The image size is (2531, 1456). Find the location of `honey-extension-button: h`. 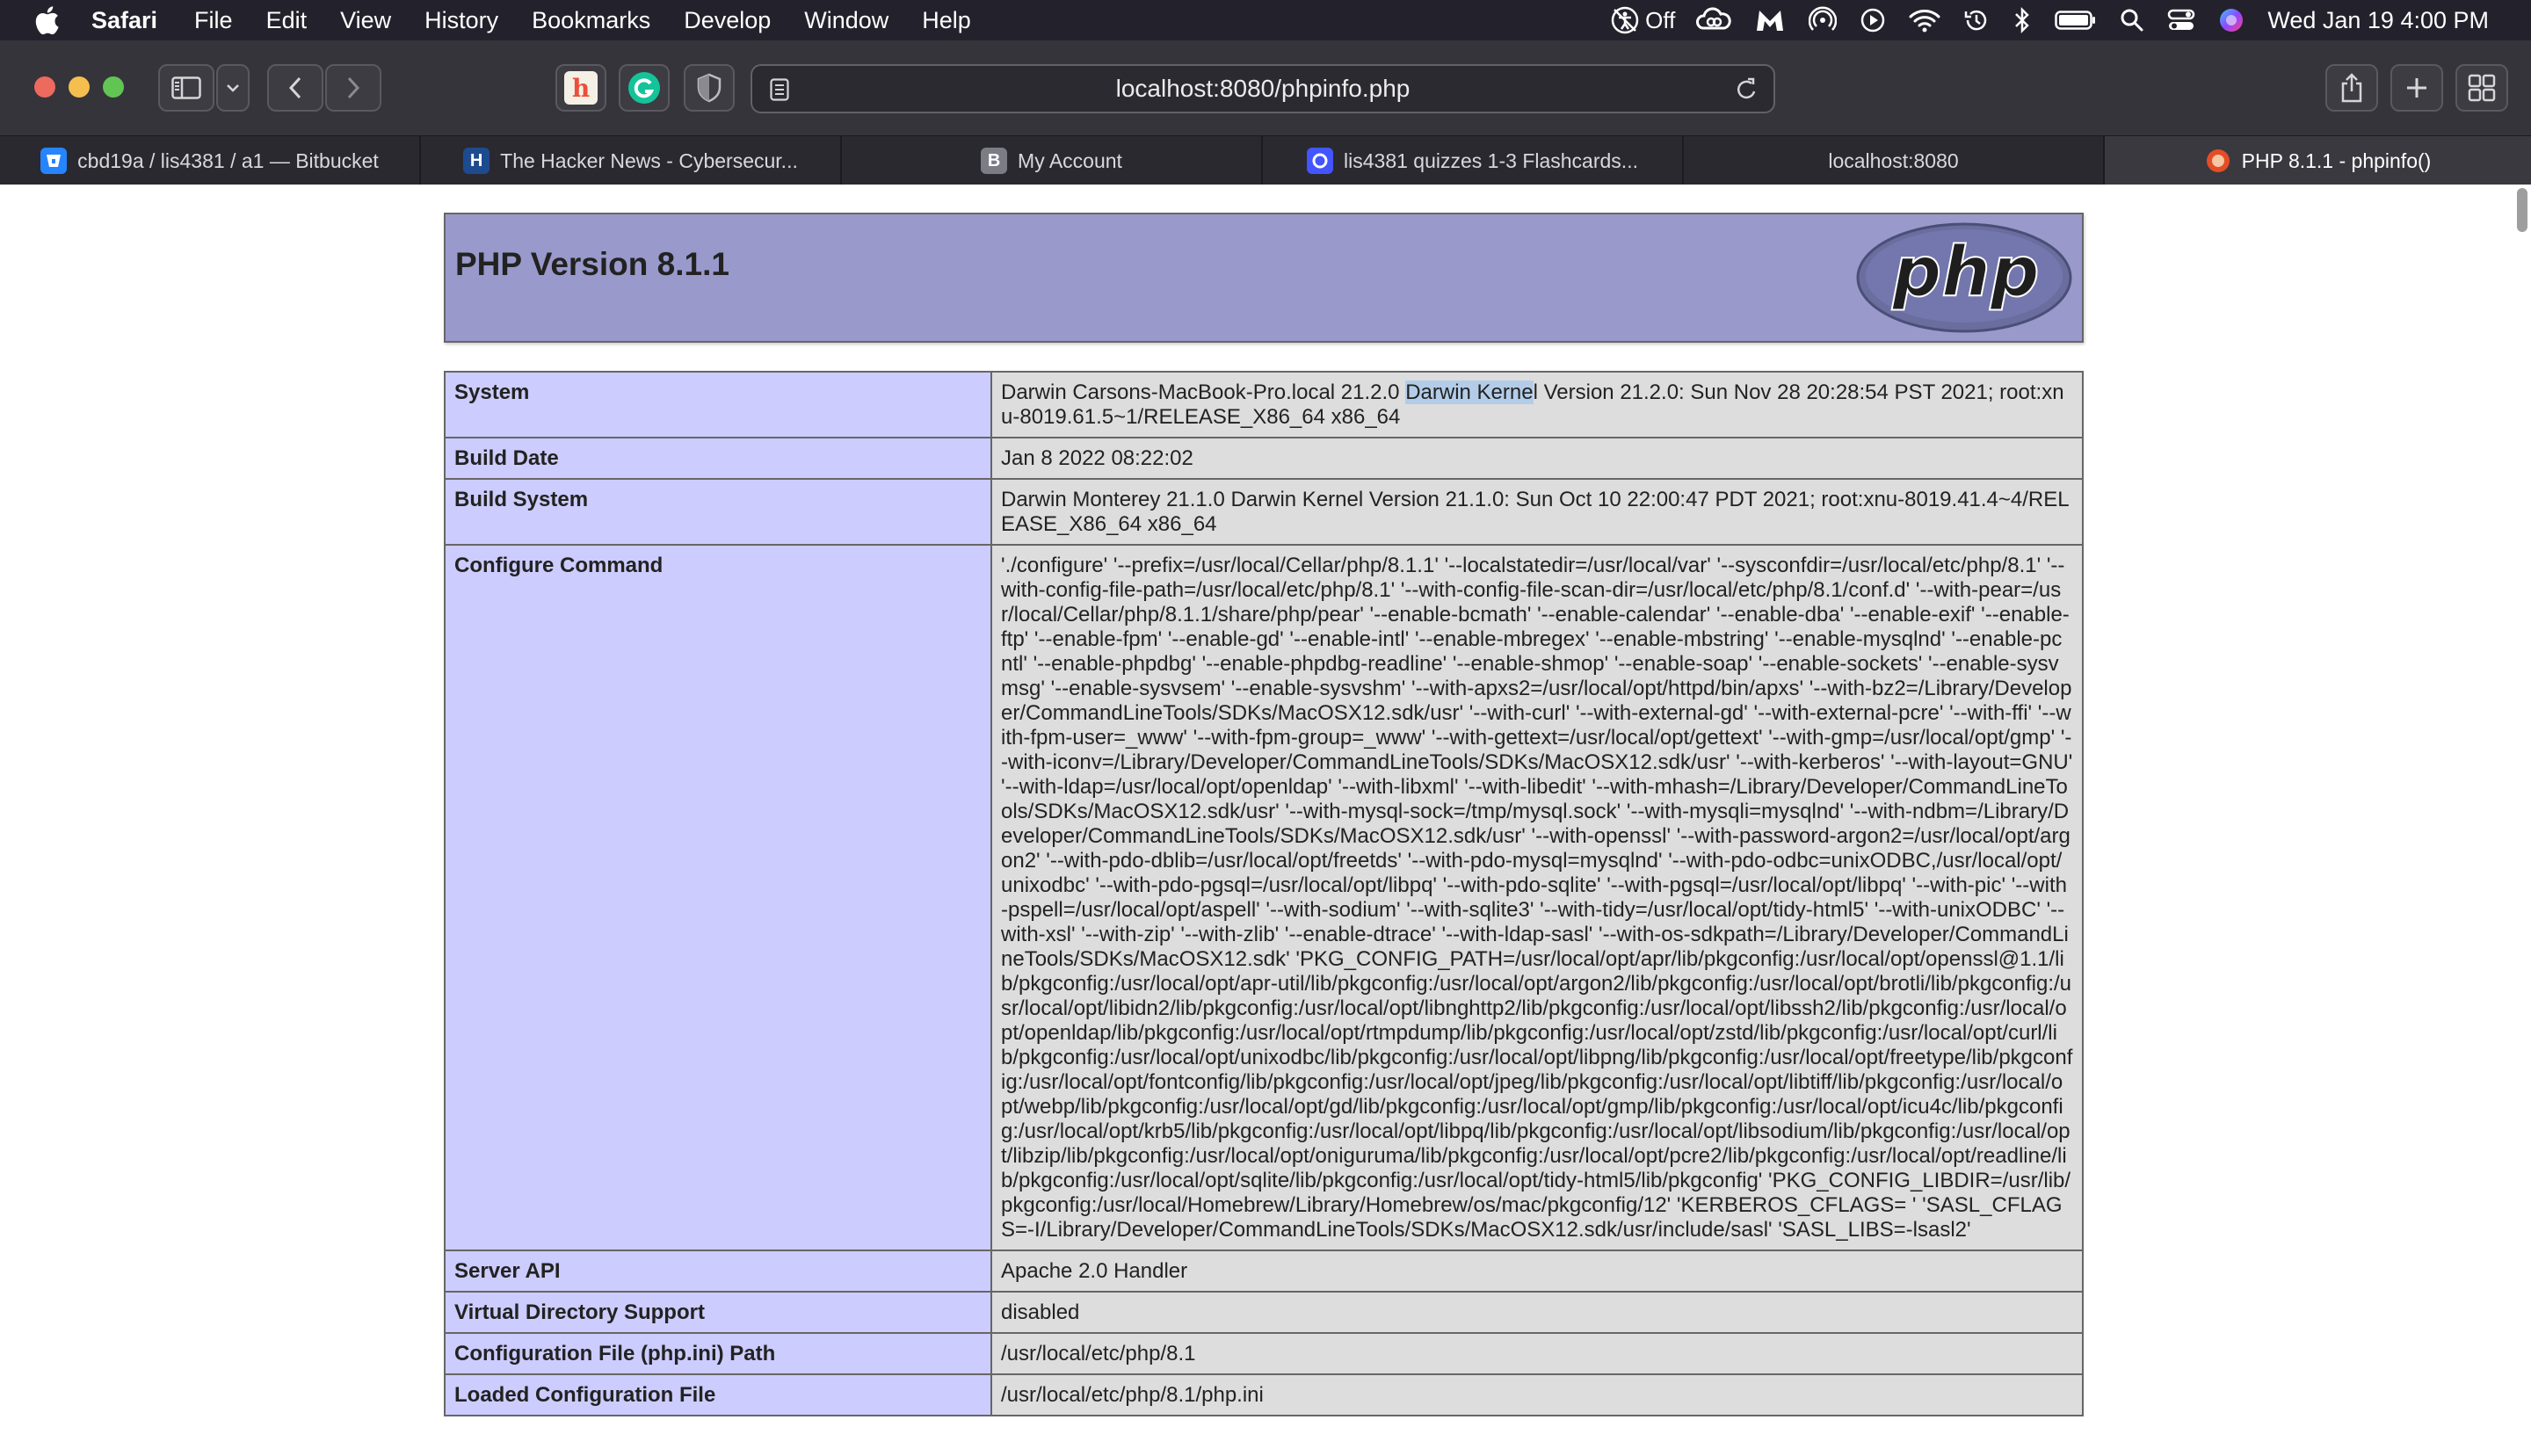

honey-extension-button: h is located at coordinates (580, 88).